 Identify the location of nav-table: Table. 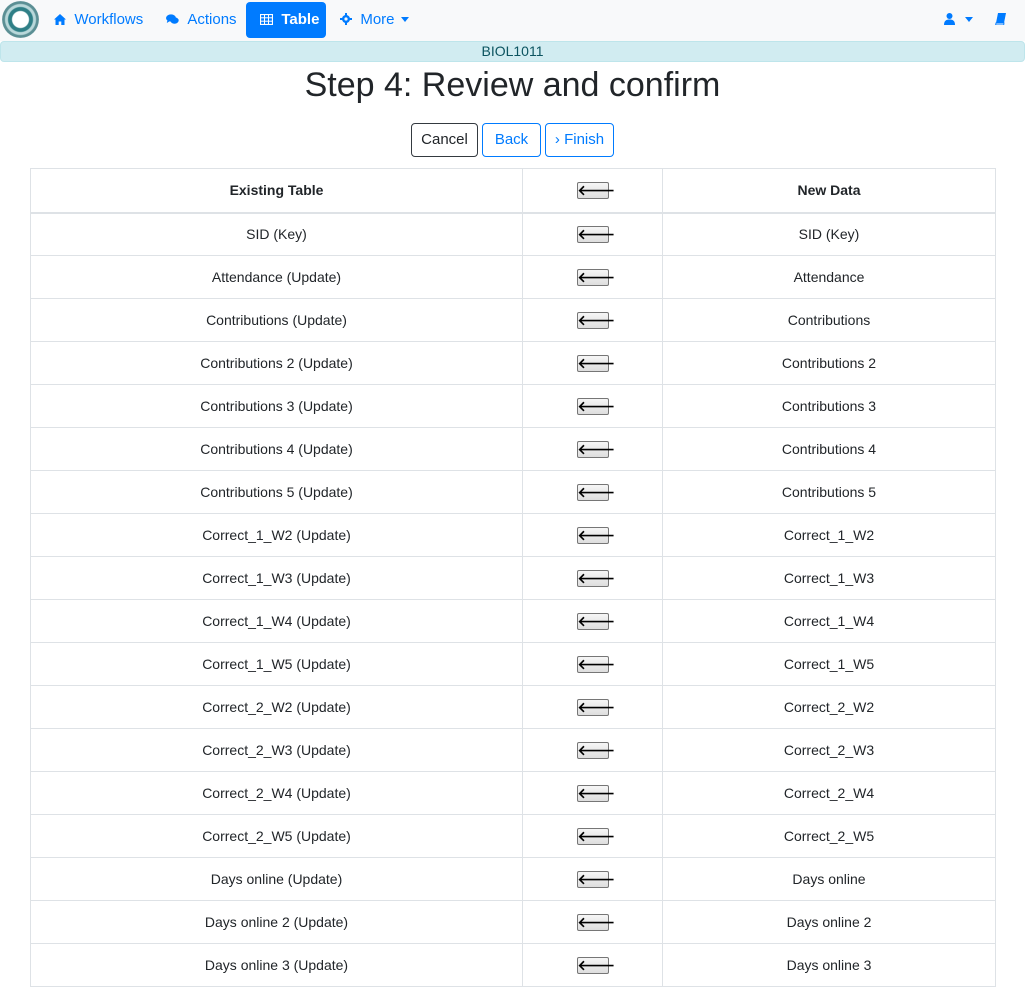
(286, 20).